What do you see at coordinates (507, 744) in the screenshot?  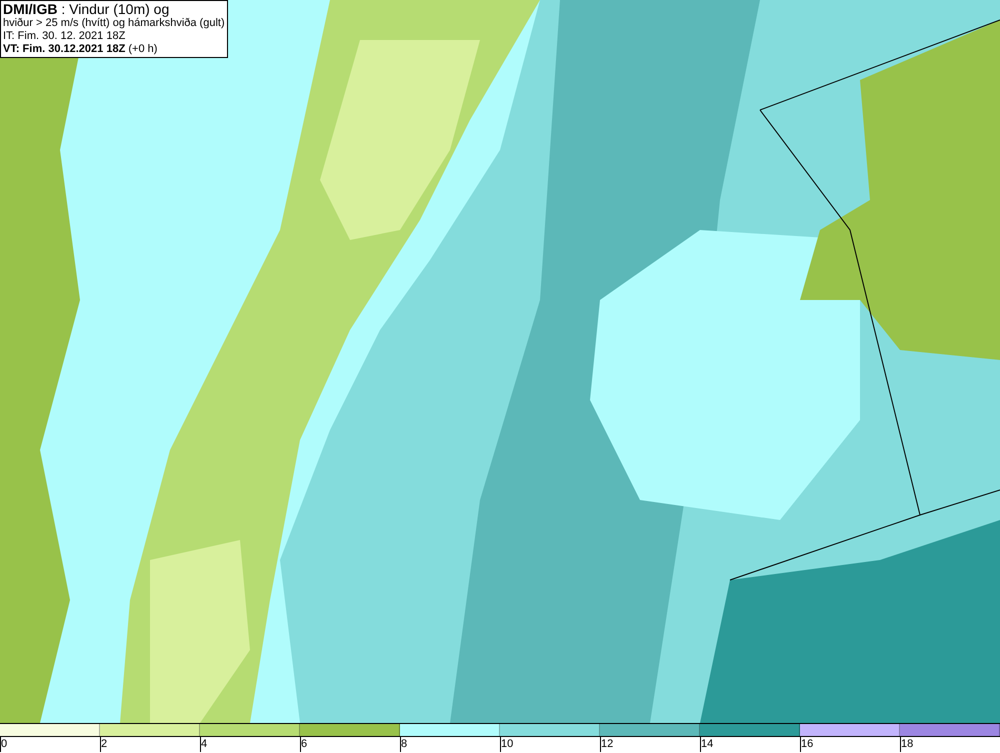 I see `tick-label: 10` at bounding box center [507, 744].